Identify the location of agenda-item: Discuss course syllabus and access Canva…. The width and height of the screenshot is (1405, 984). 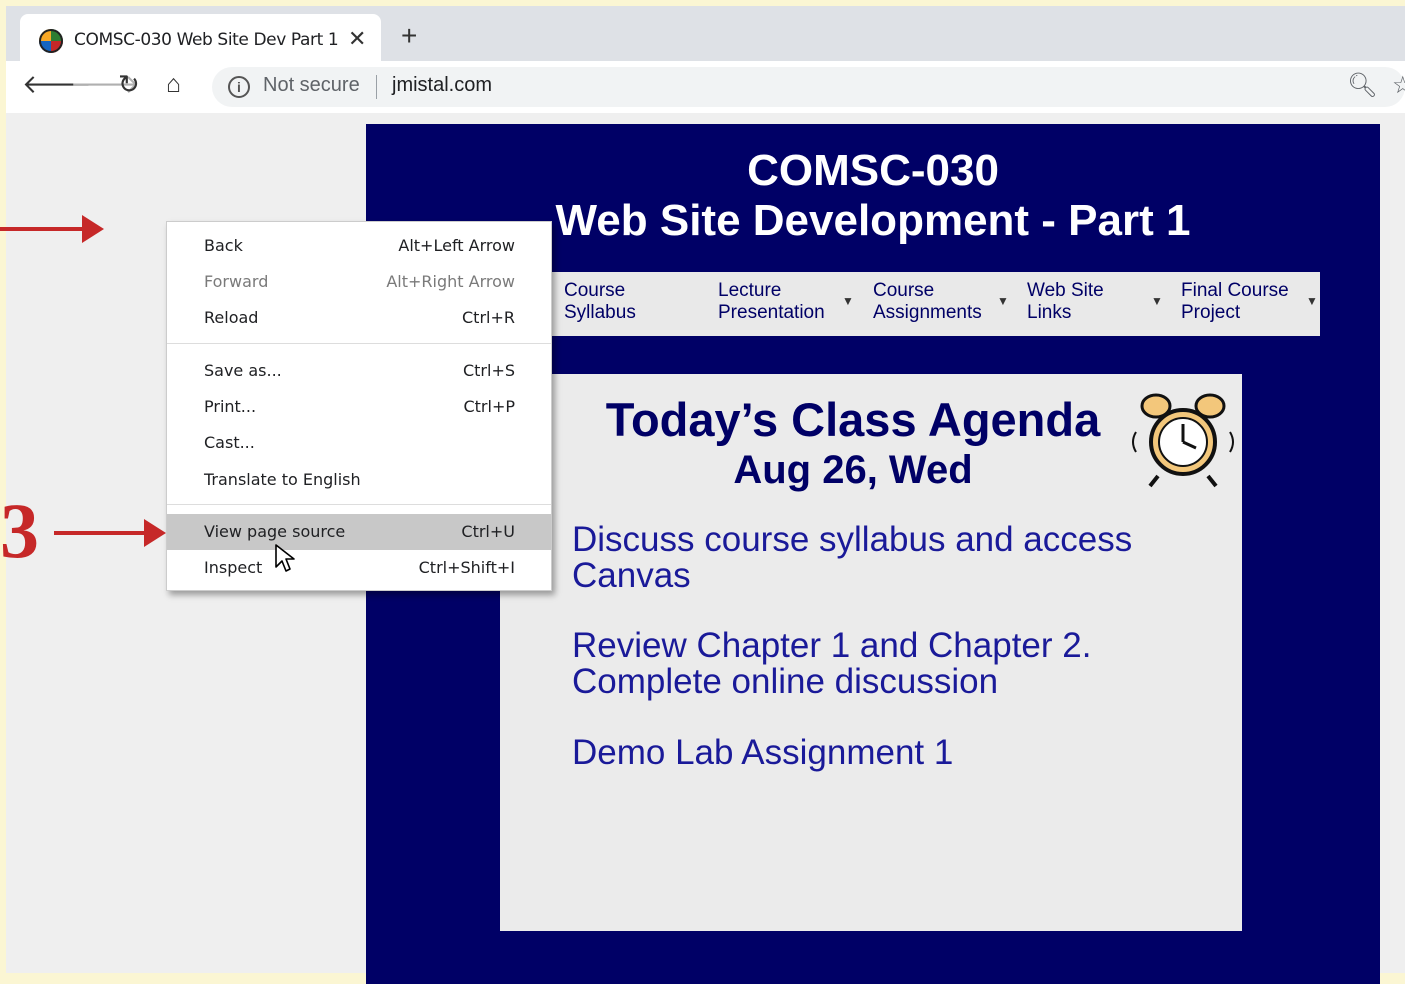
(852, 558).